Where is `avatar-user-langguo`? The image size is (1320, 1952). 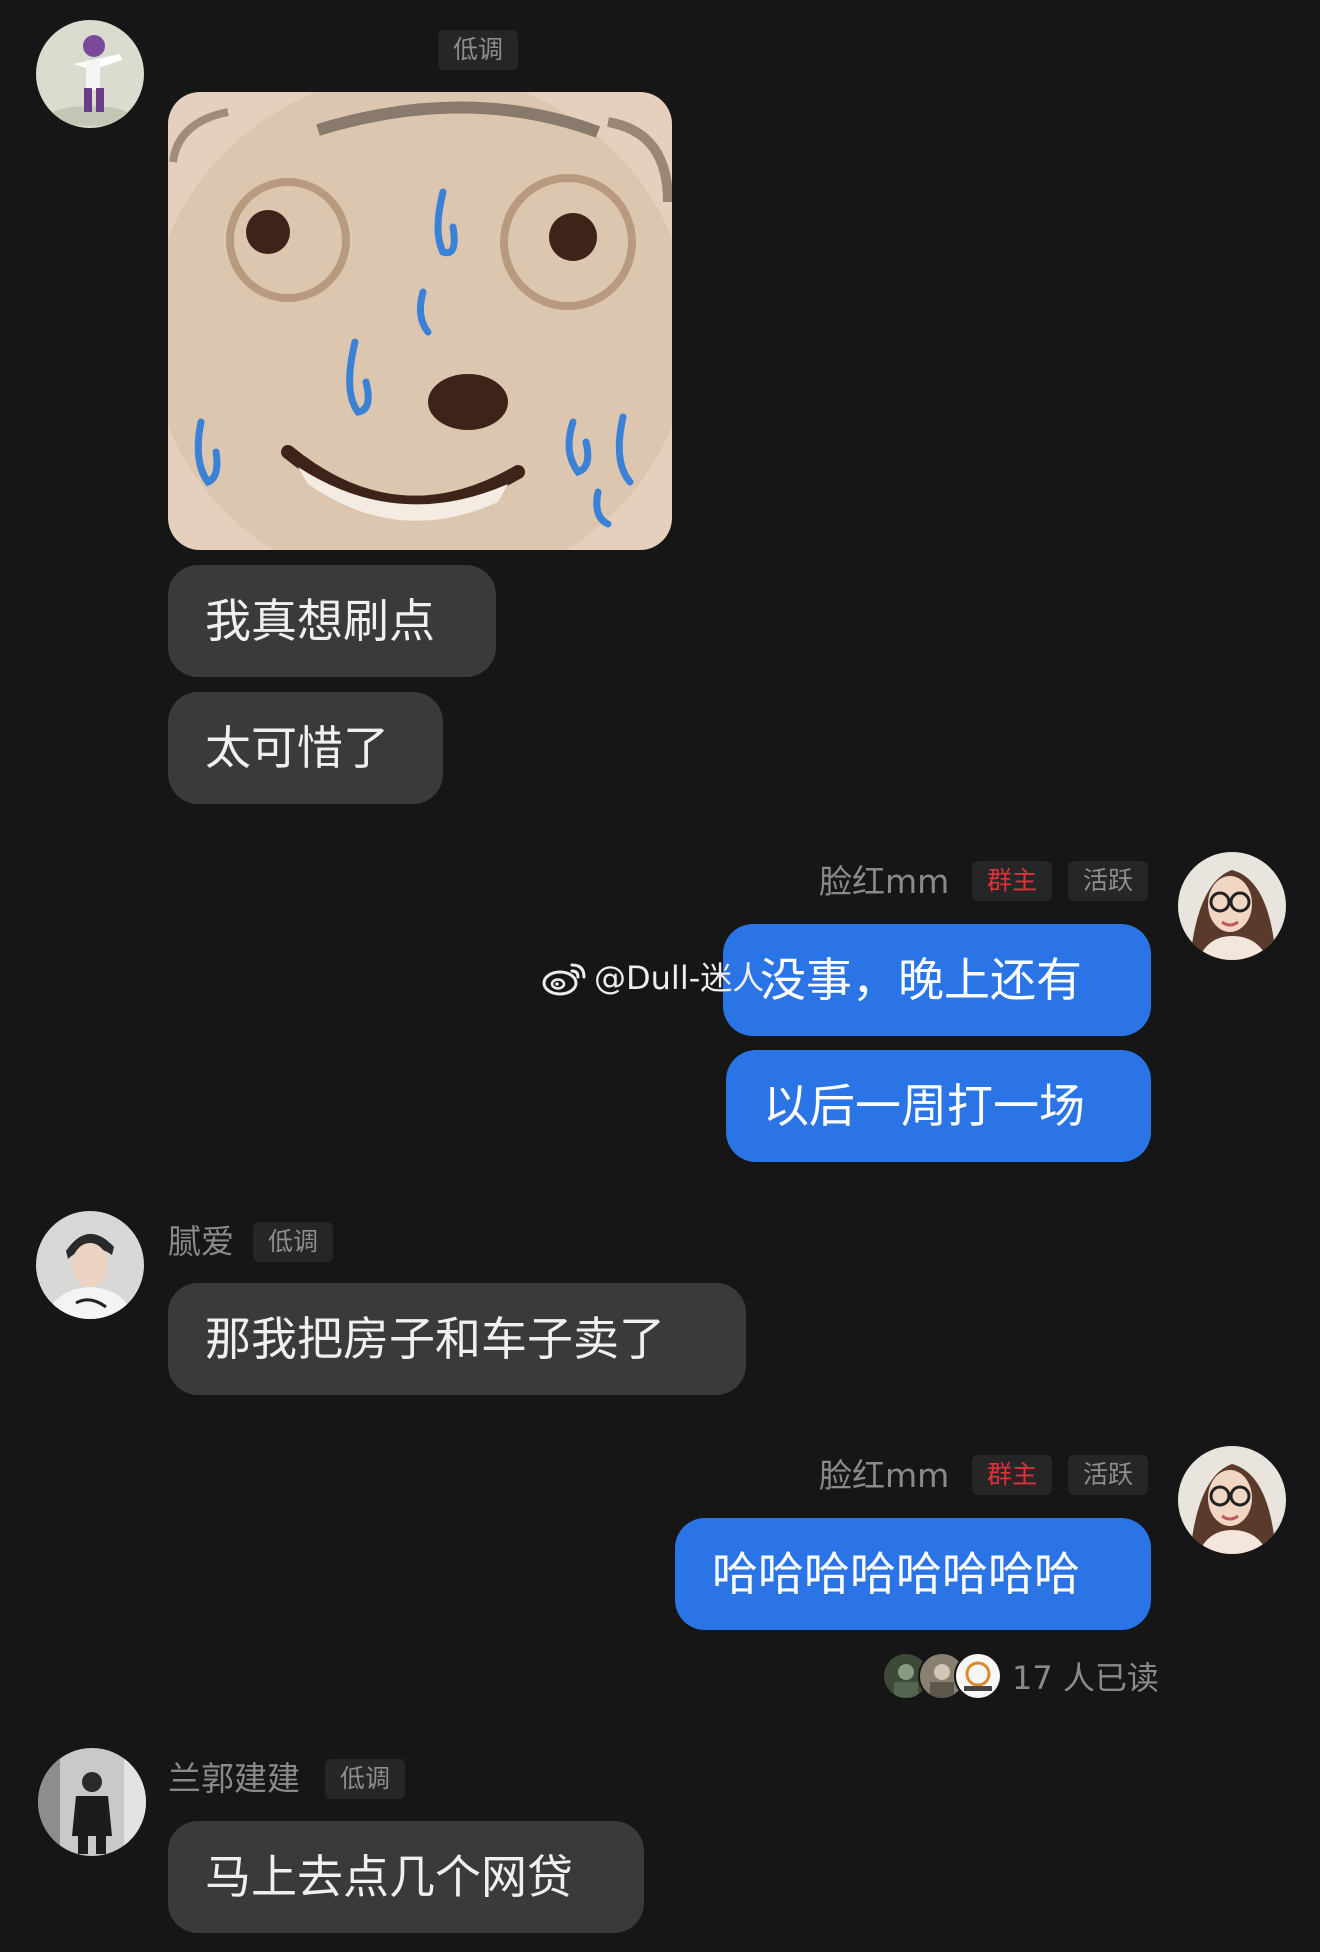
avatar-user-langguo is located at coordinates (92, 1802).